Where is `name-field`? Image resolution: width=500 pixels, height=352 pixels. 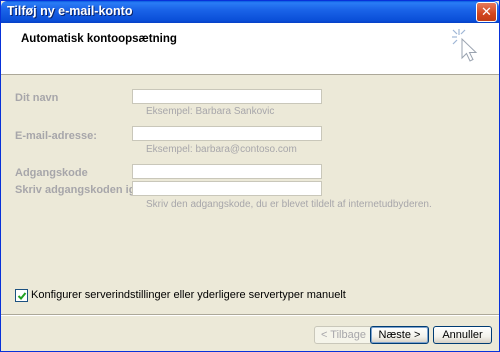 name-field is located at coordinates (227, 96).